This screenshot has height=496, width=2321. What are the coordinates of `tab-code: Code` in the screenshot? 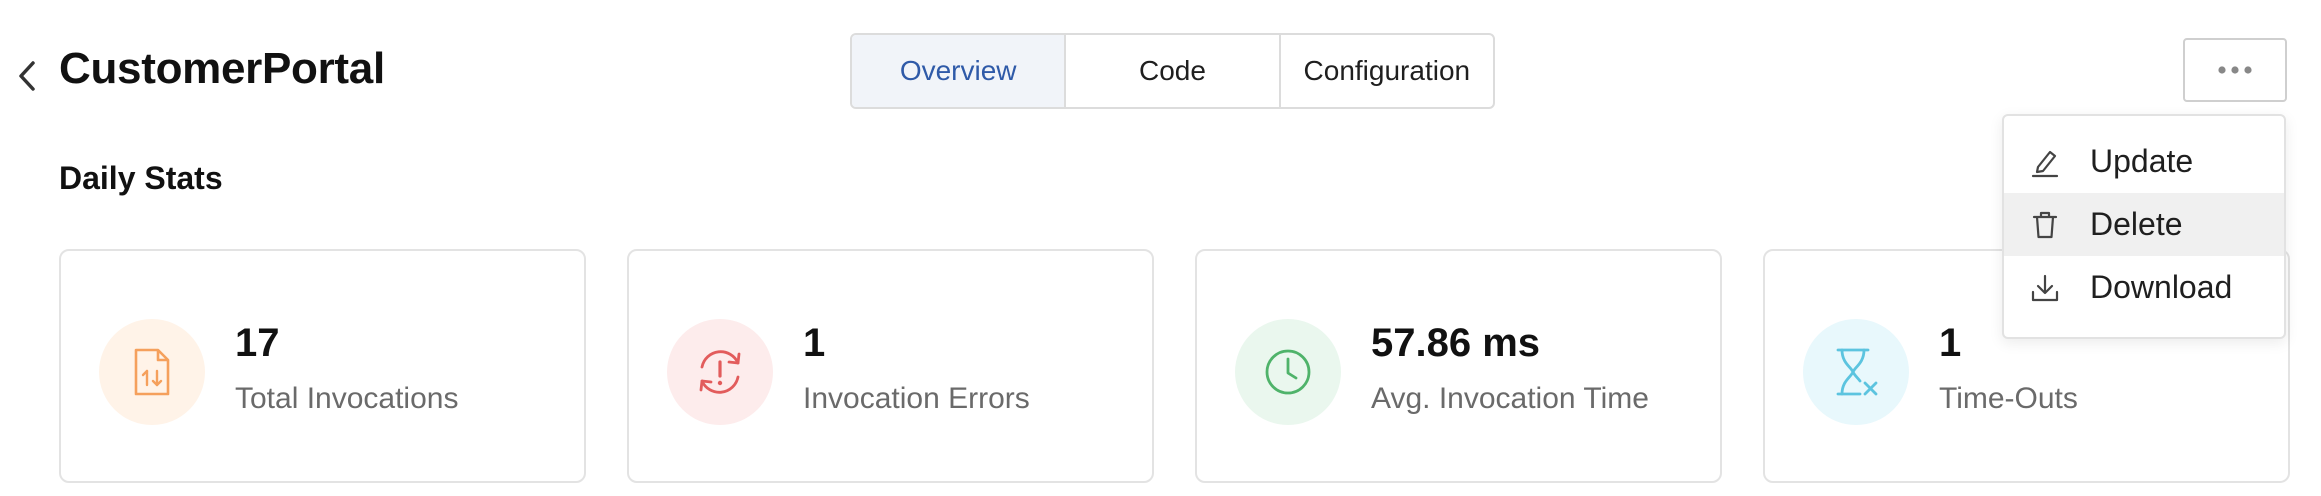 It's located at (1173, 71).